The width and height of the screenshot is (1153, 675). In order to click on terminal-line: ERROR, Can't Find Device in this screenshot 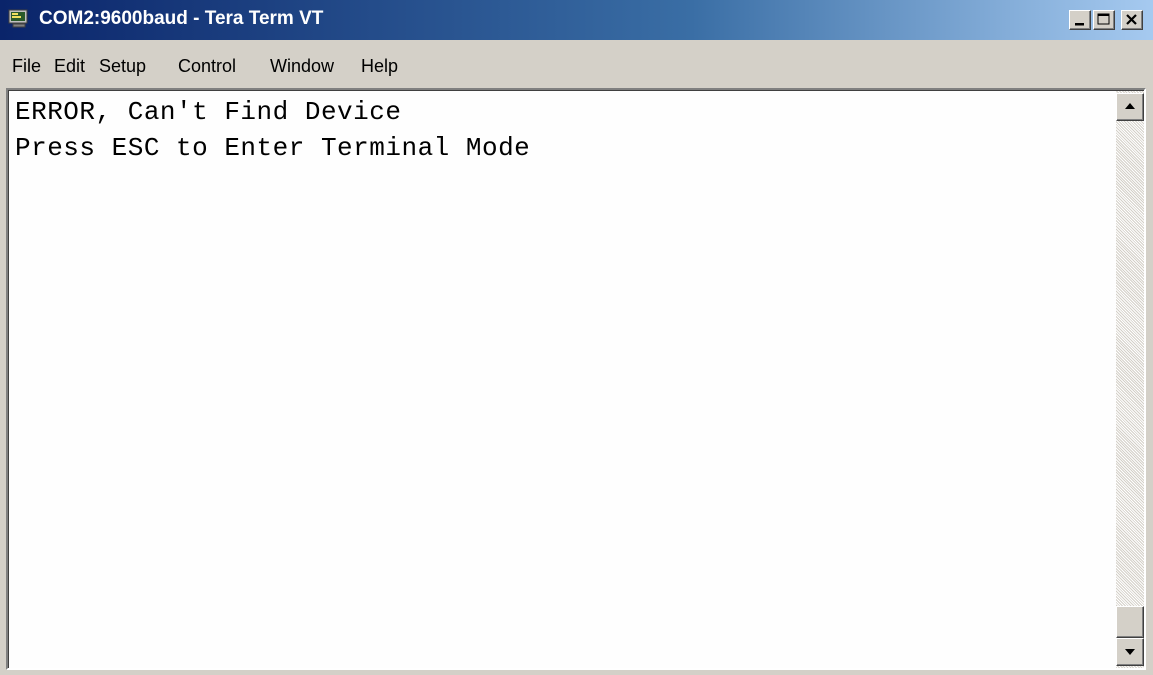, I will do `click(208, 112)`.